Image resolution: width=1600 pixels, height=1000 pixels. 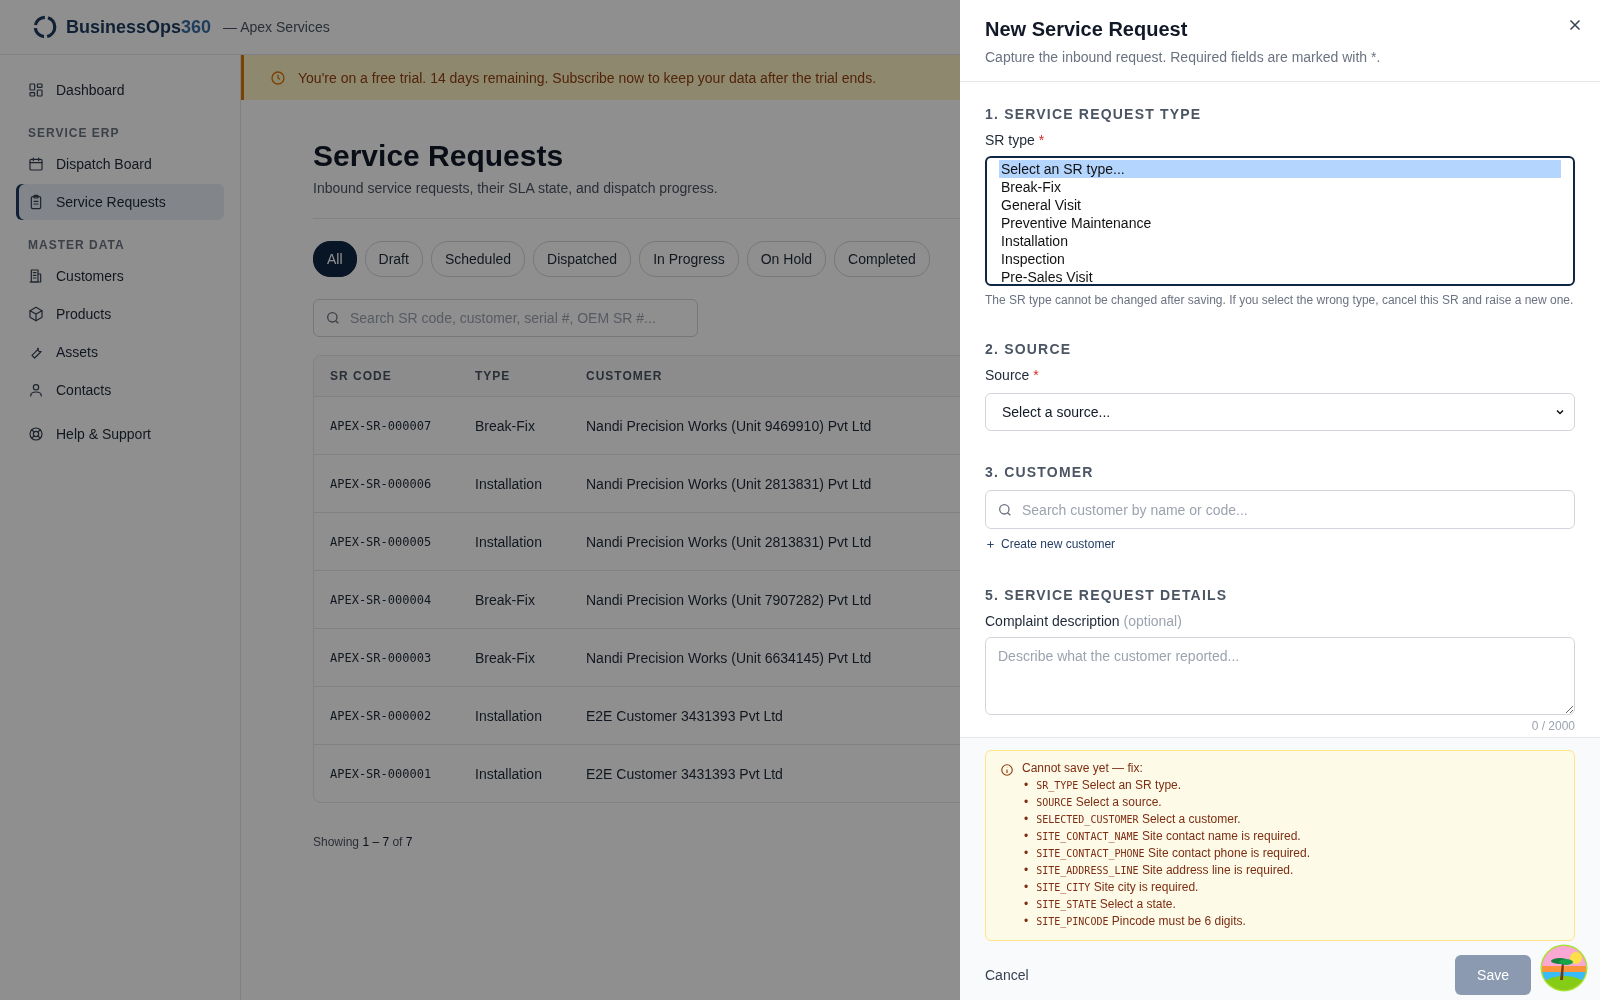 I want to click on sidebar-section-heading: MASTER DATA, so click(x=76, y=245).